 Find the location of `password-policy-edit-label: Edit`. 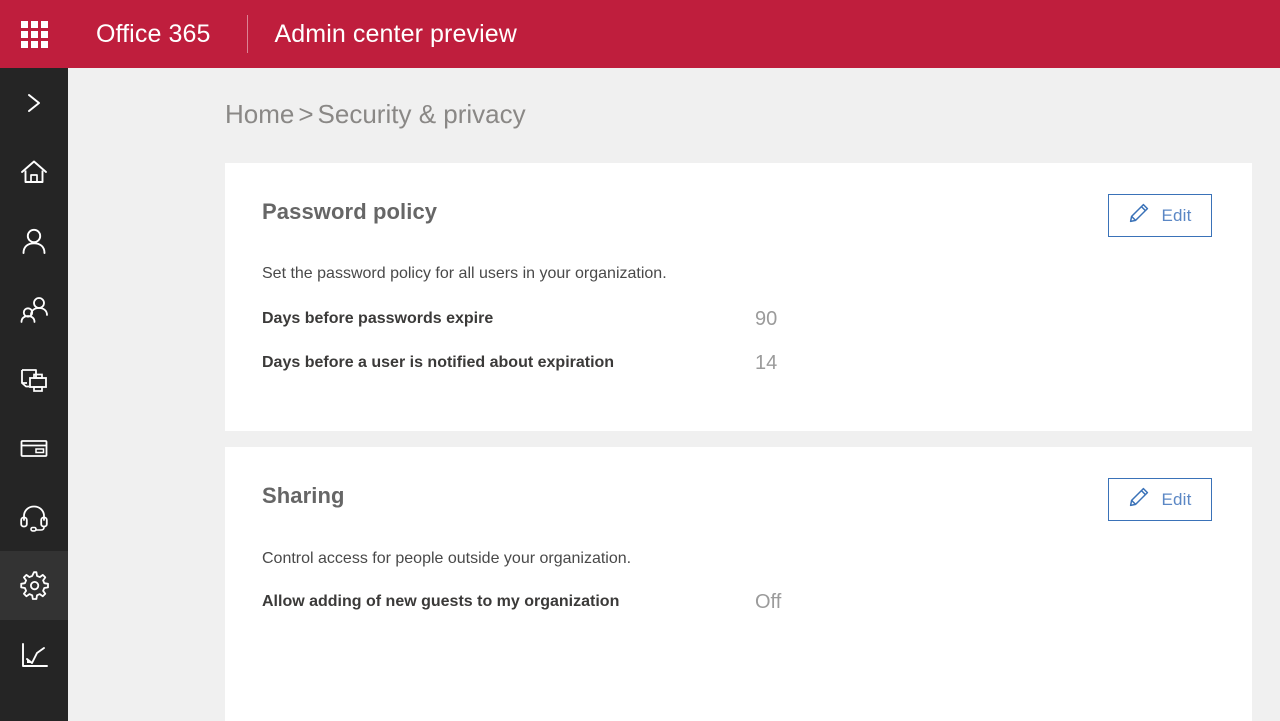

password-policy-edit-label: Edit is located at coordinates (1176, 215).